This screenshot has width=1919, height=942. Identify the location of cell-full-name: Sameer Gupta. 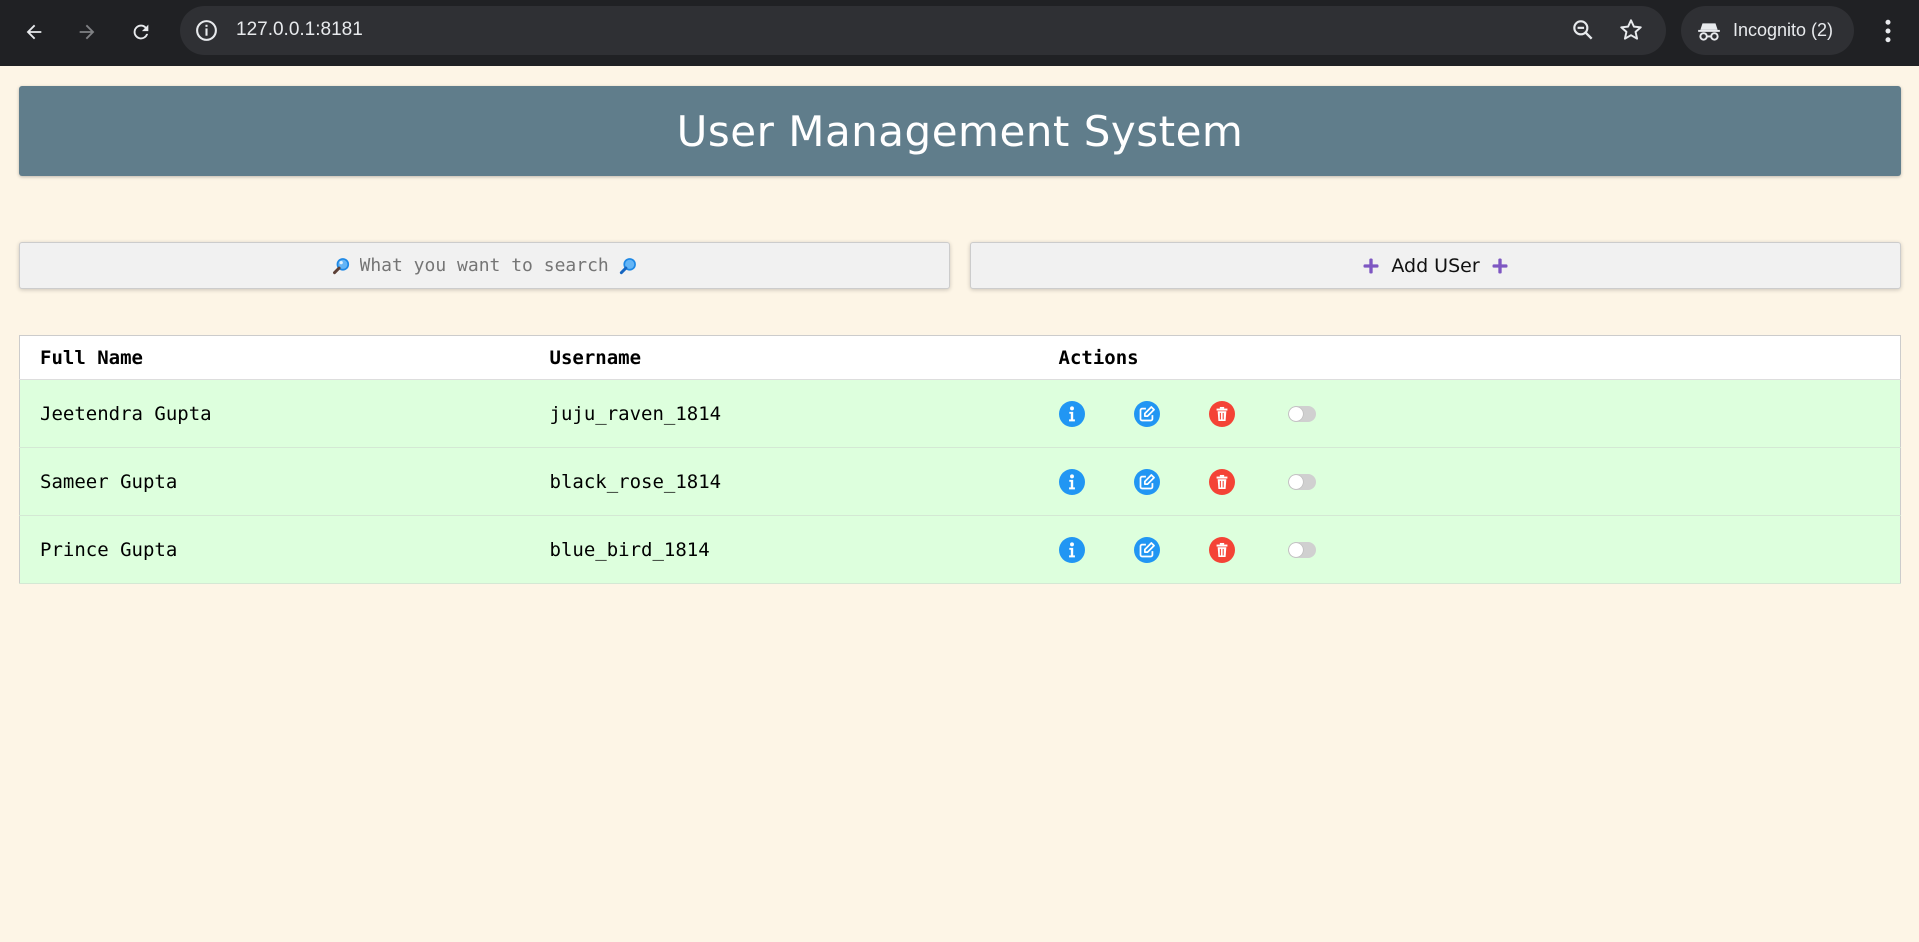
(274, 481).